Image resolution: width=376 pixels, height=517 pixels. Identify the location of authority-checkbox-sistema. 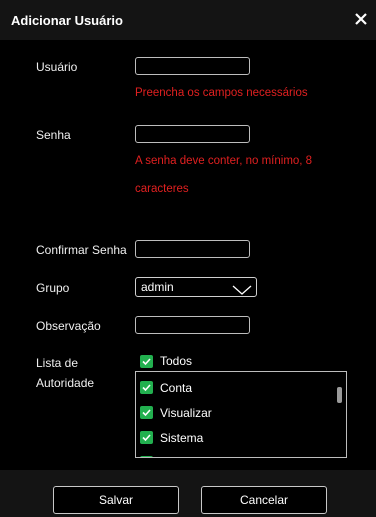
(146, 437).